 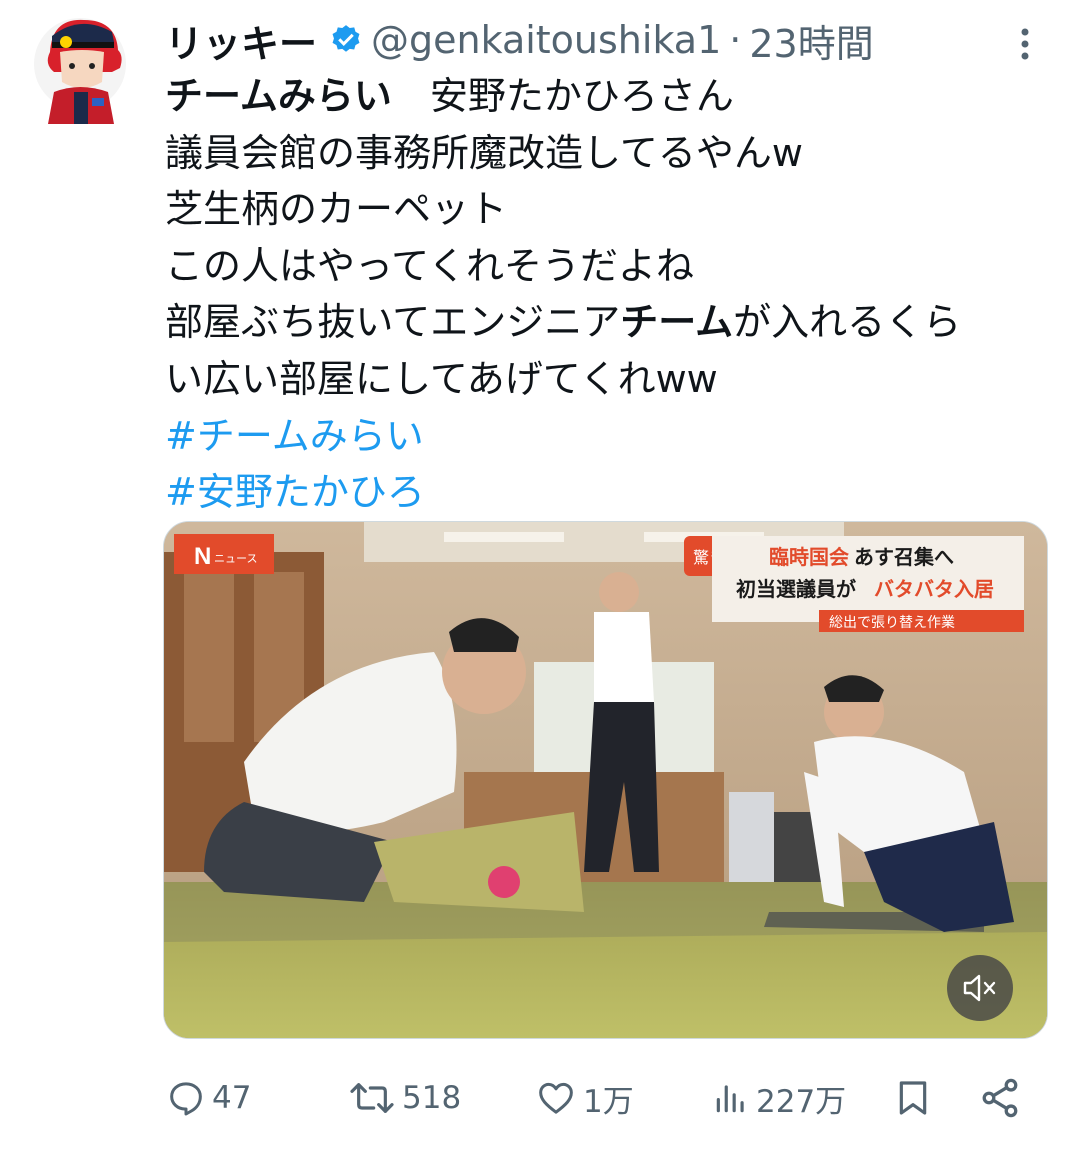 What do you see at coordinates (809, 557) in the screenshot?
I see `caption-line1-a: 臨時国会` at bounding box center [809, 557].